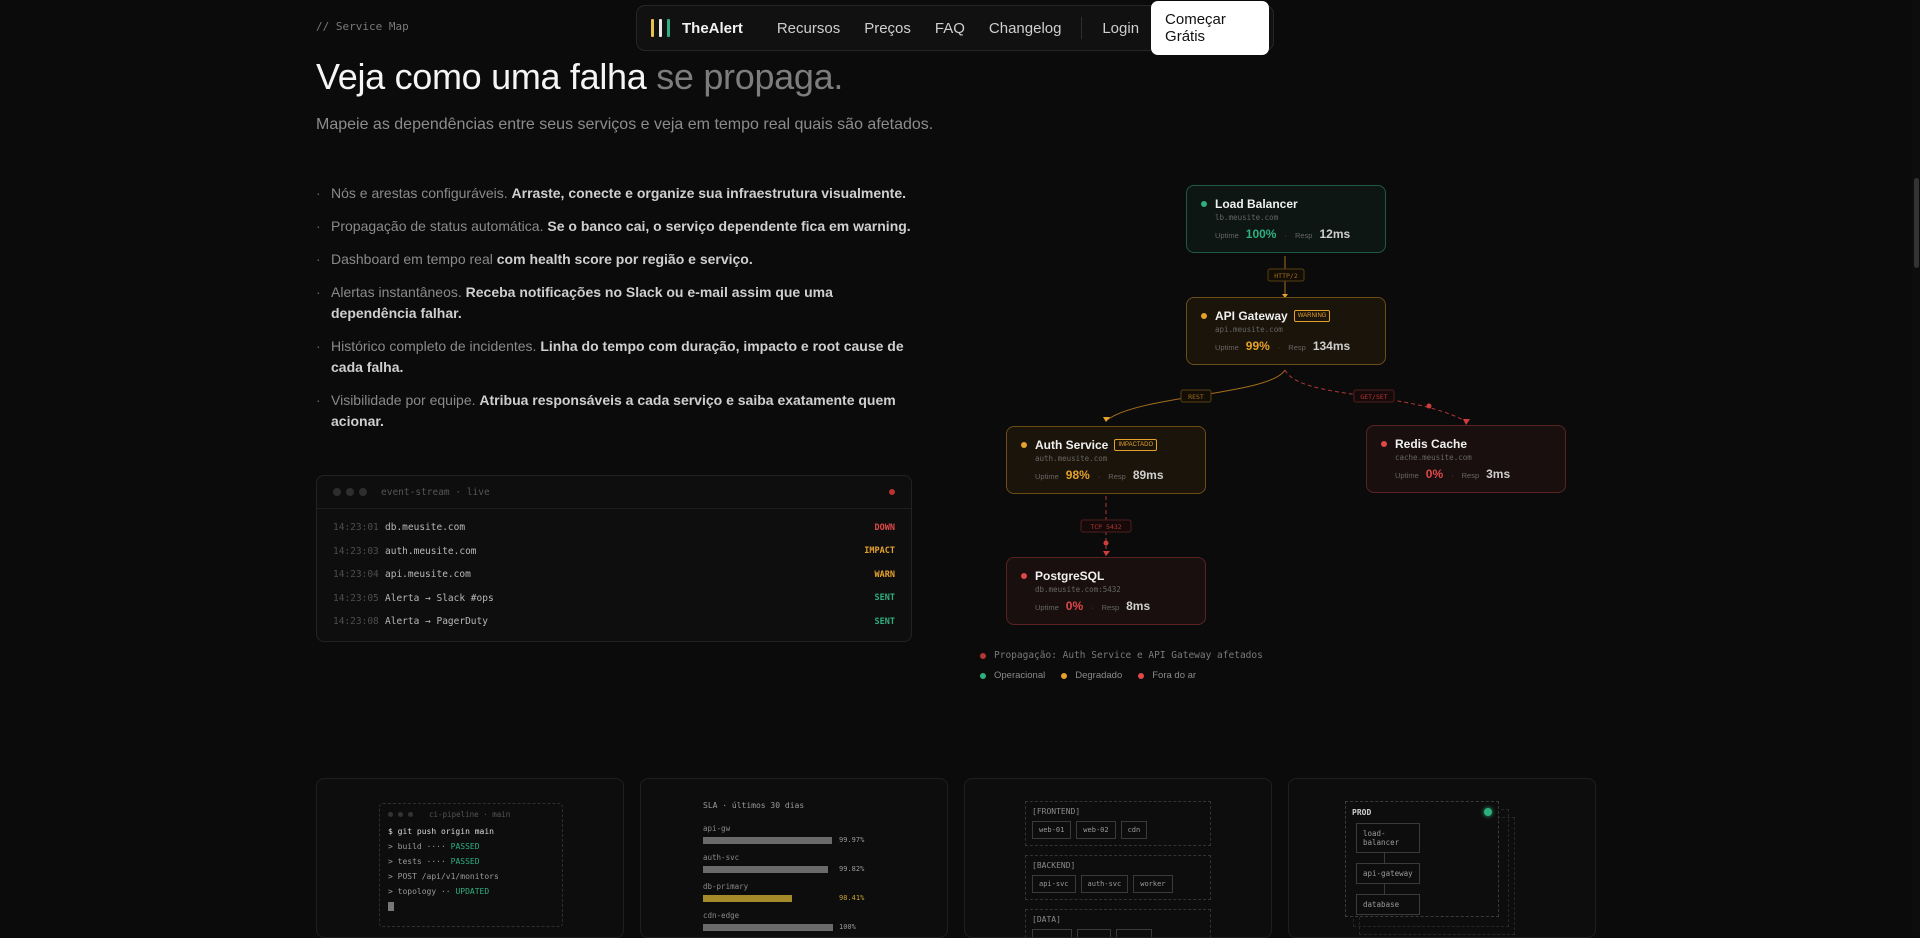  I want to click on title-dim: se propaga., so click(750, 76).